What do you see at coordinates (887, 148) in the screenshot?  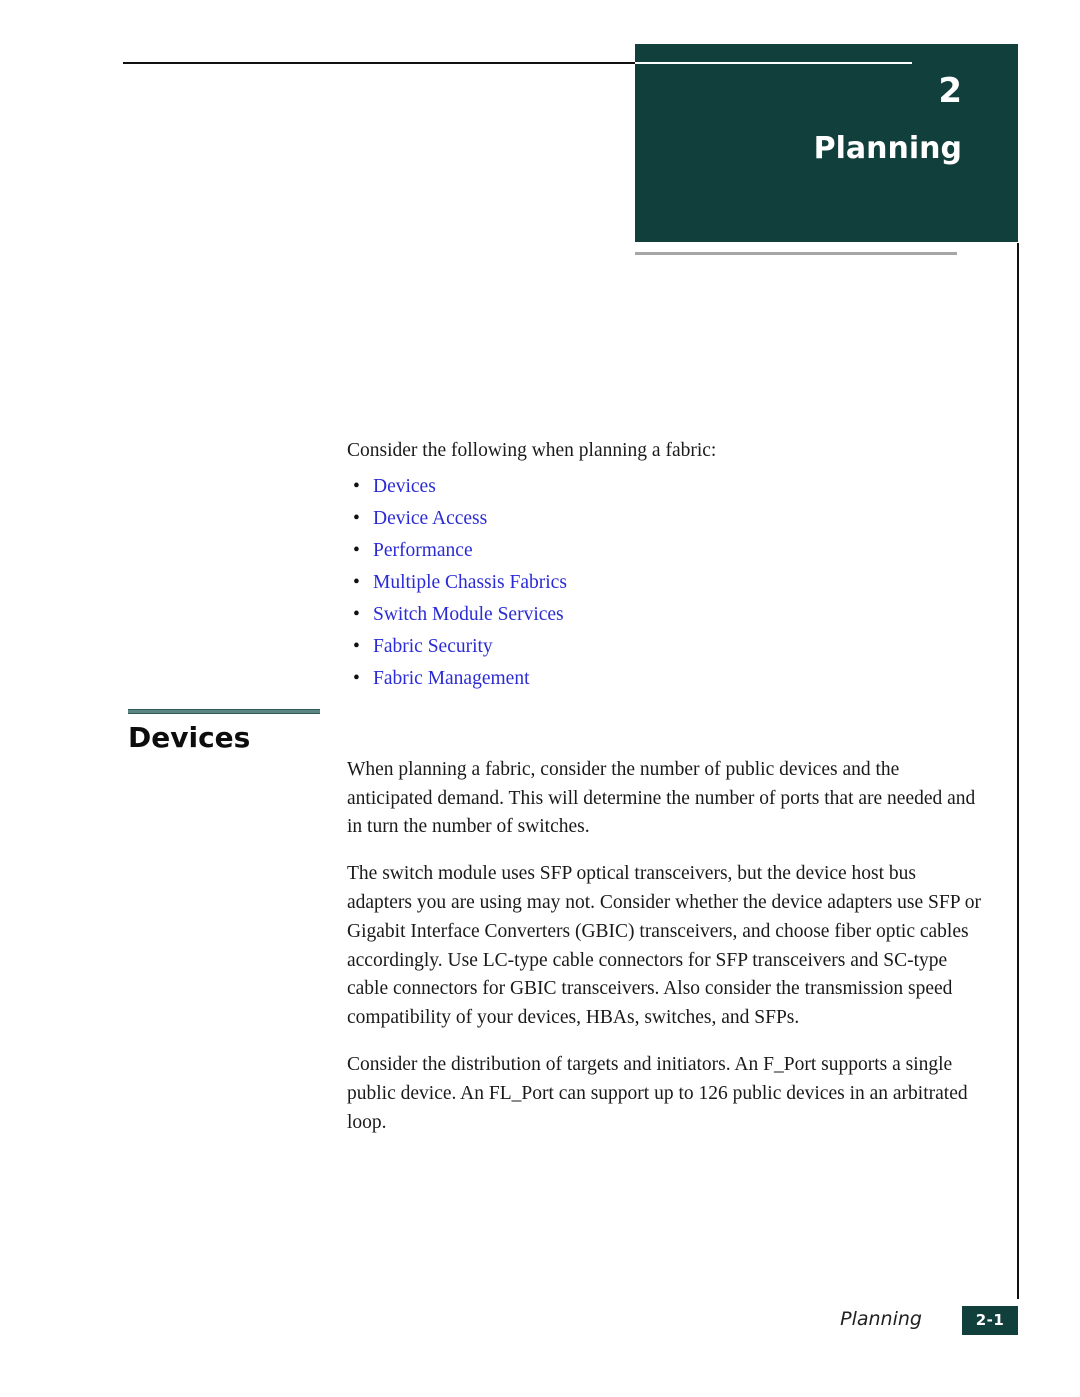 I see `chapter-title: Planning` at bounding box center [887, 148].